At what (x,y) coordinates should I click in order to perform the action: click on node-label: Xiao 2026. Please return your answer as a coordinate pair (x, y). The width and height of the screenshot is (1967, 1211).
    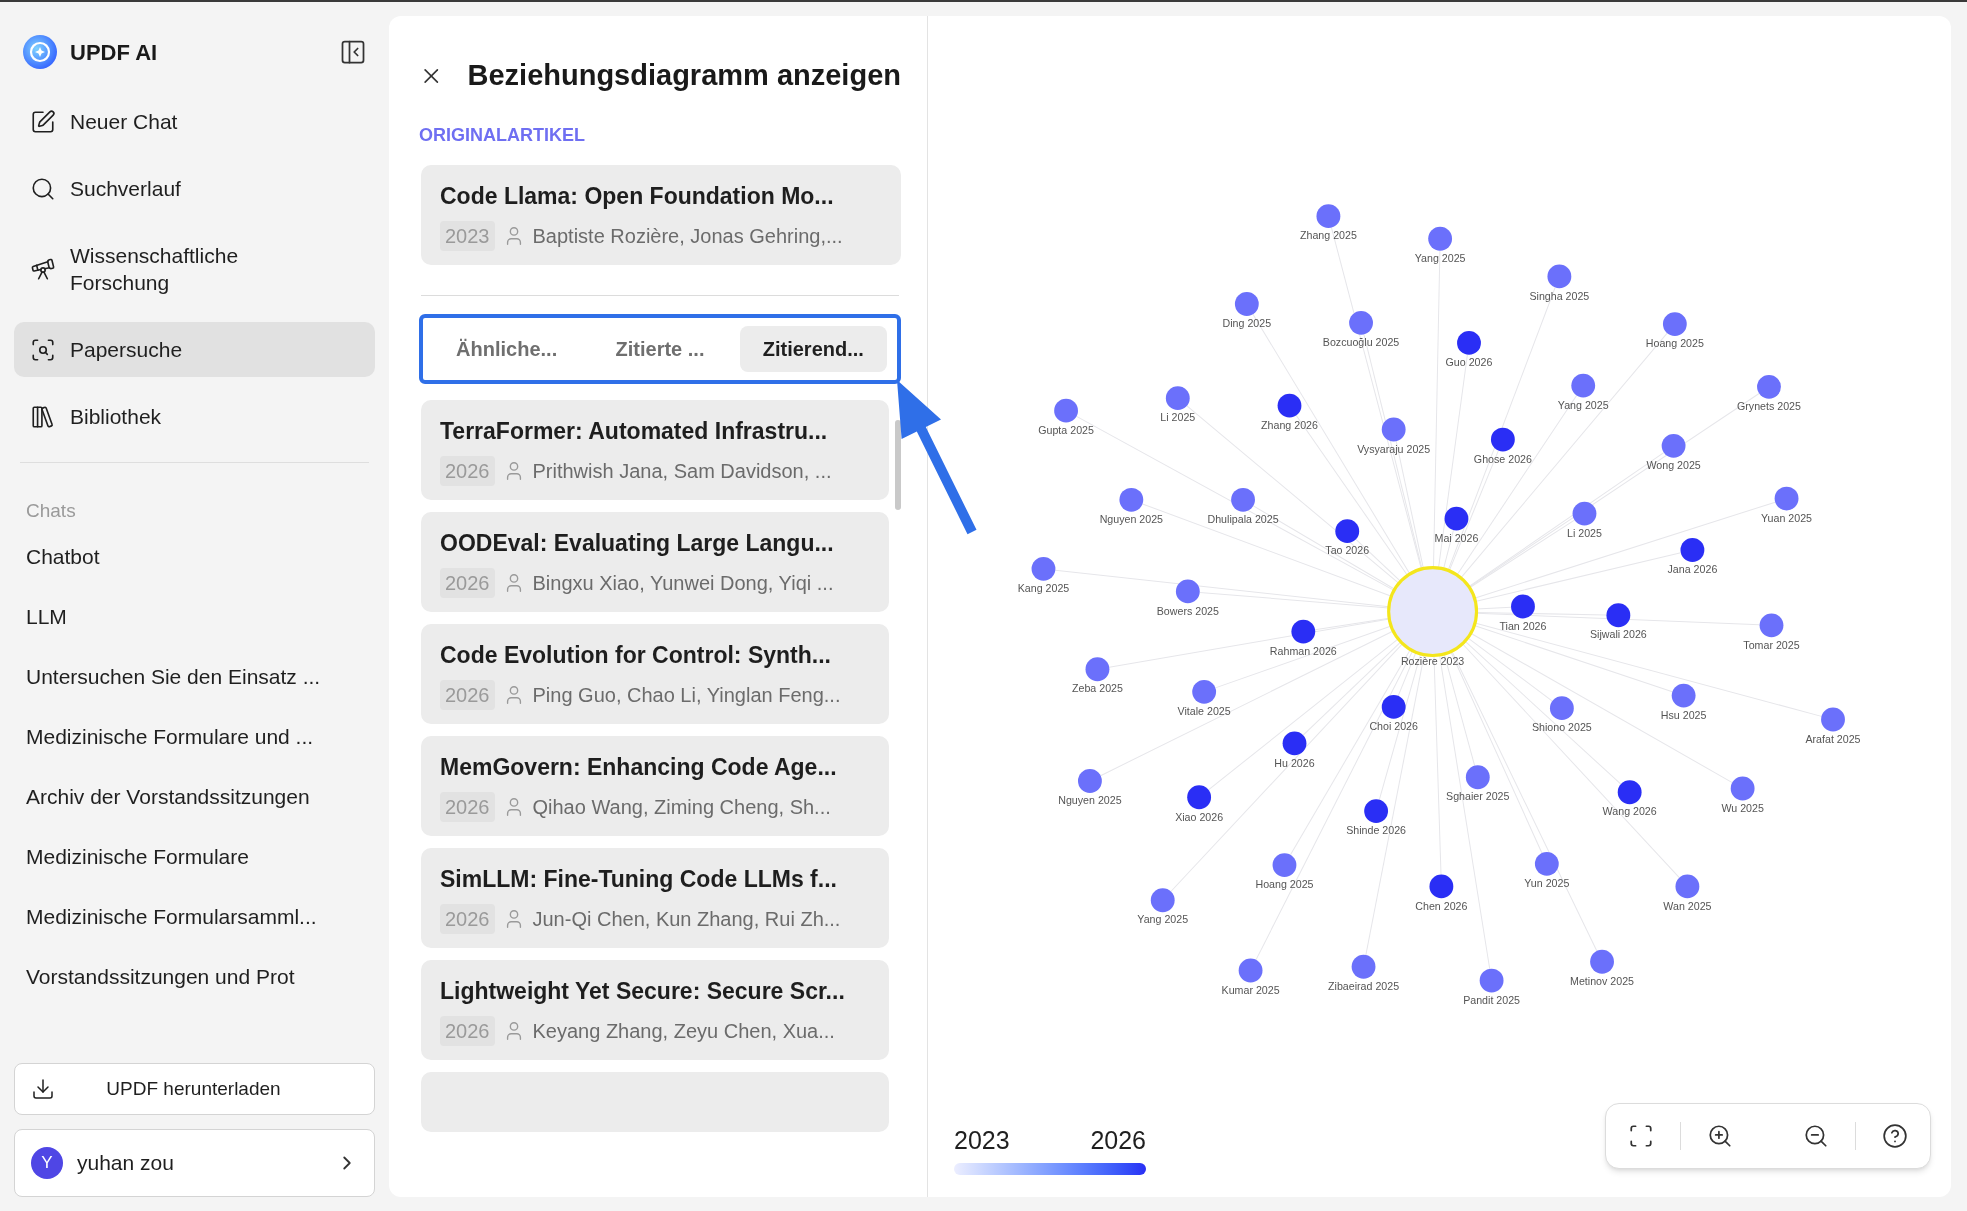
    Looking at the image, I should click on (1199, 816).